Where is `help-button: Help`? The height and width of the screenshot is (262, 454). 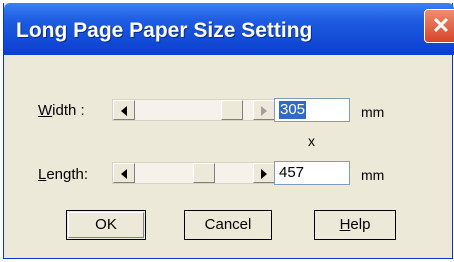 help-button: Help is located at coordinates (355, 225).